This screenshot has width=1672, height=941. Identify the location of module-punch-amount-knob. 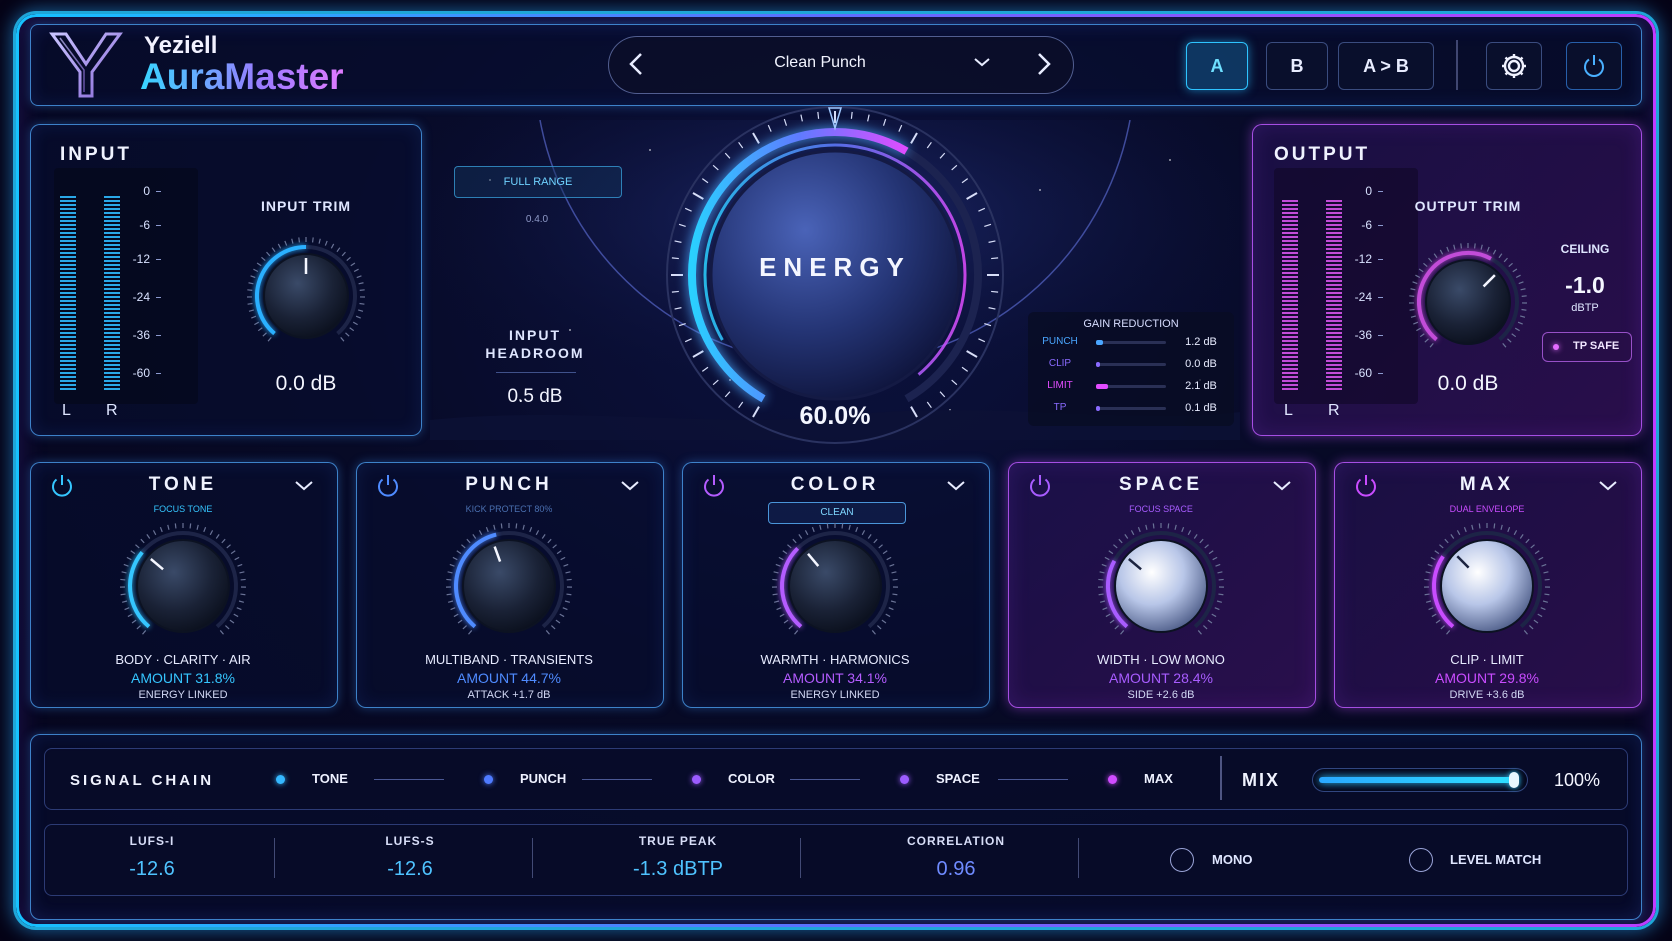
(509, 586).